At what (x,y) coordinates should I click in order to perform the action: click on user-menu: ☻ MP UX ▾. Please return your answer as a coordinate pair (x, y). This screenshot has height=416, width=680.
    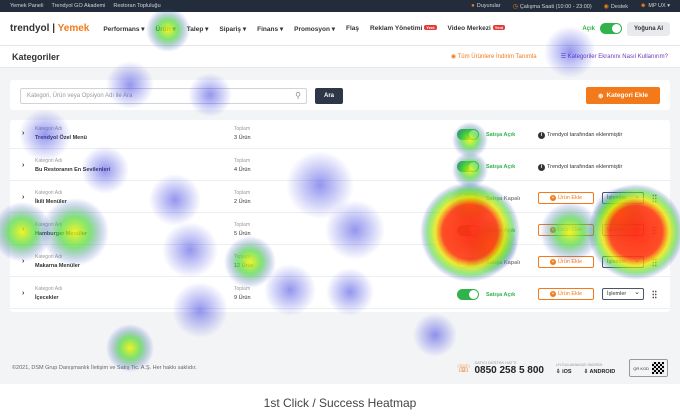
    Looking at the image, I should click on (655, 6).